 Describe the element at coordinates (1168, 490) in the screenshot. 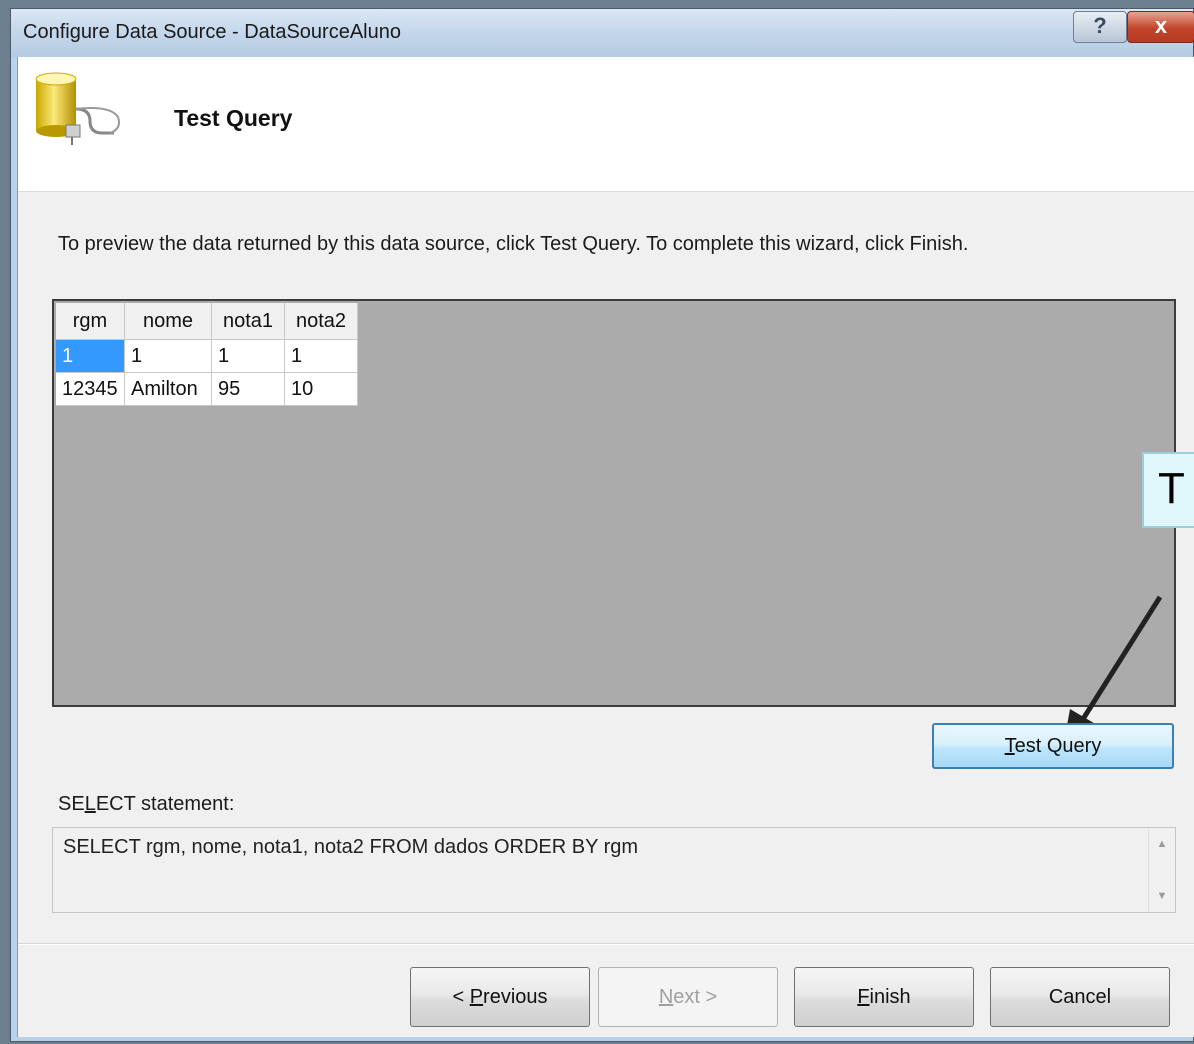

I see `annotation-callout: T` at that location.